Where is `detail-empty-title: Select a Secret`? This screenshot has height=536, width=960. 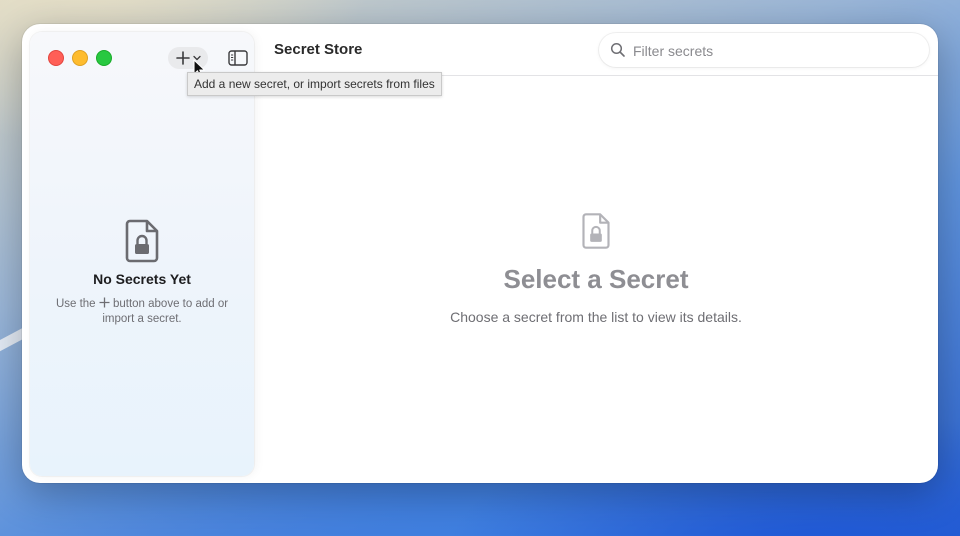
detail-empty-title: Select a Secret is located at coordinates (596, 279).